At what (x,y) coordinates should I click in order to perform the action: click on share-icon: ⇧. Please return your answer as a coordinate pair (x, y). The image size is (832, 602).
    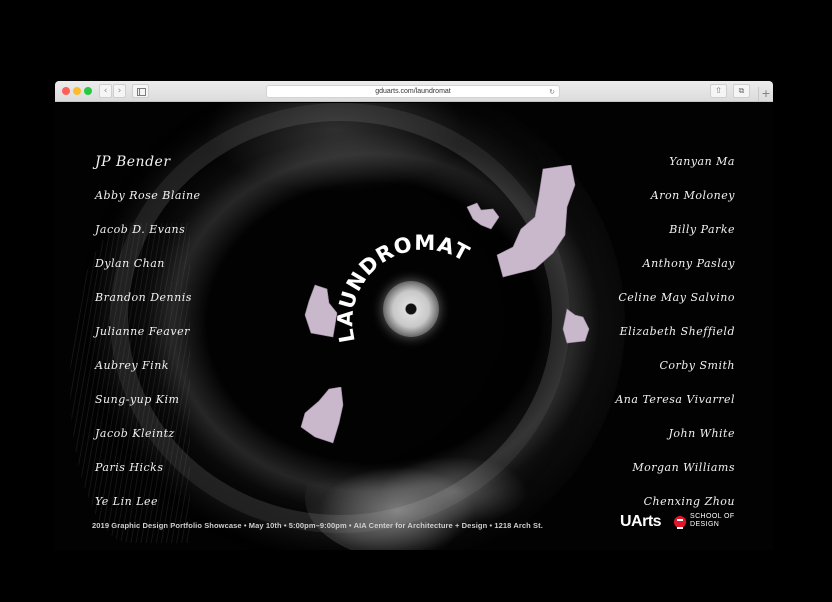
    Looking at the image, I should click on (718, 91).